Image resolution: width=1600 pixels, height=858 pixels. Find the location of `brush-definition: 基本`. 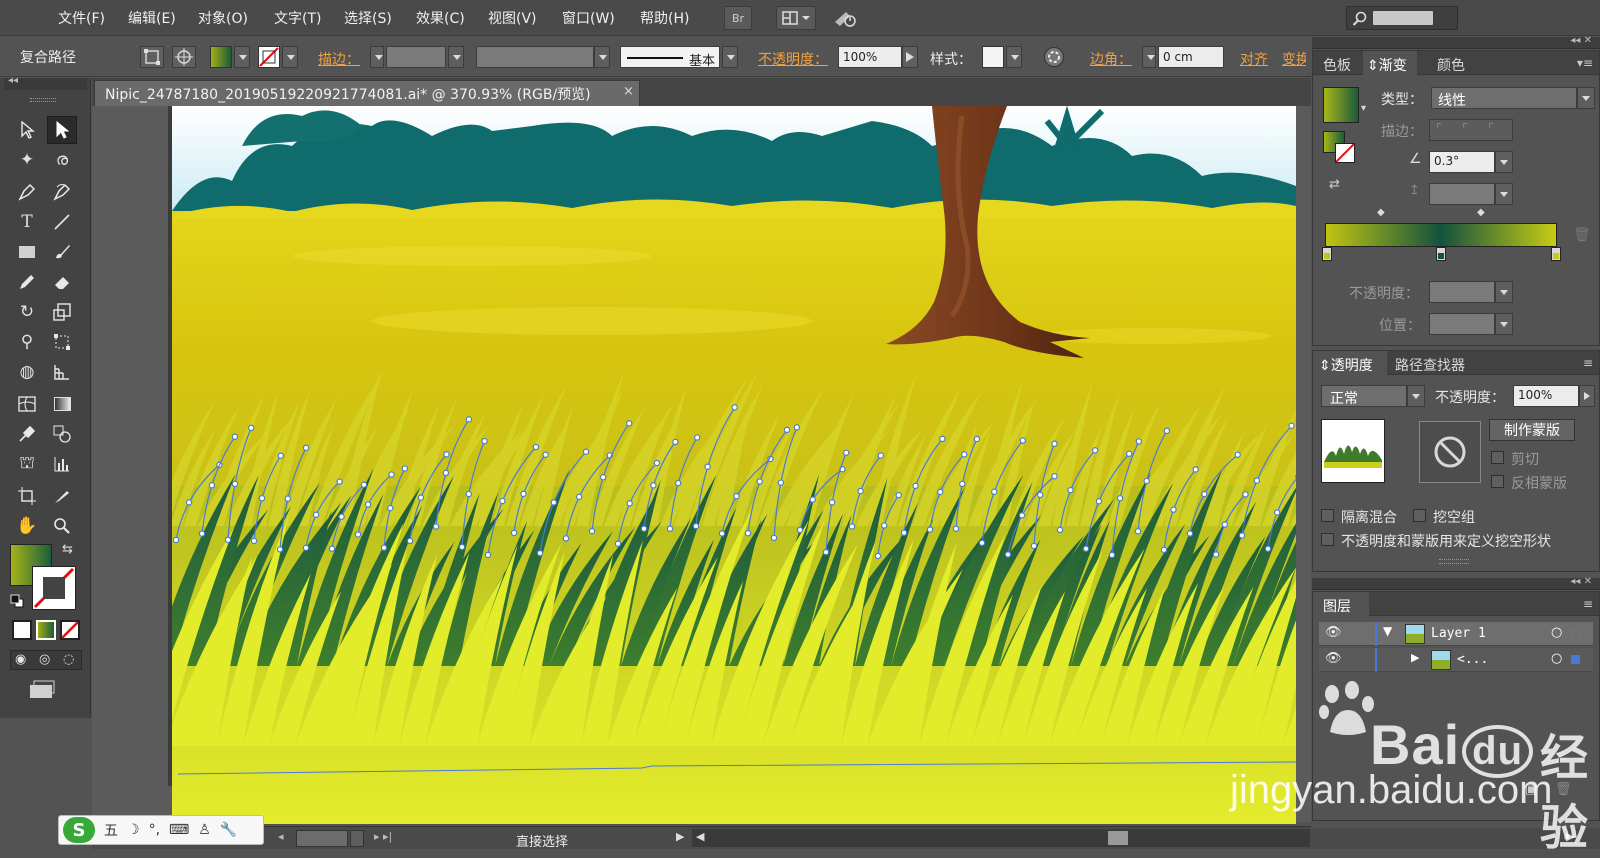

brush-definition: 基本 is located at coordinates (670, 57).